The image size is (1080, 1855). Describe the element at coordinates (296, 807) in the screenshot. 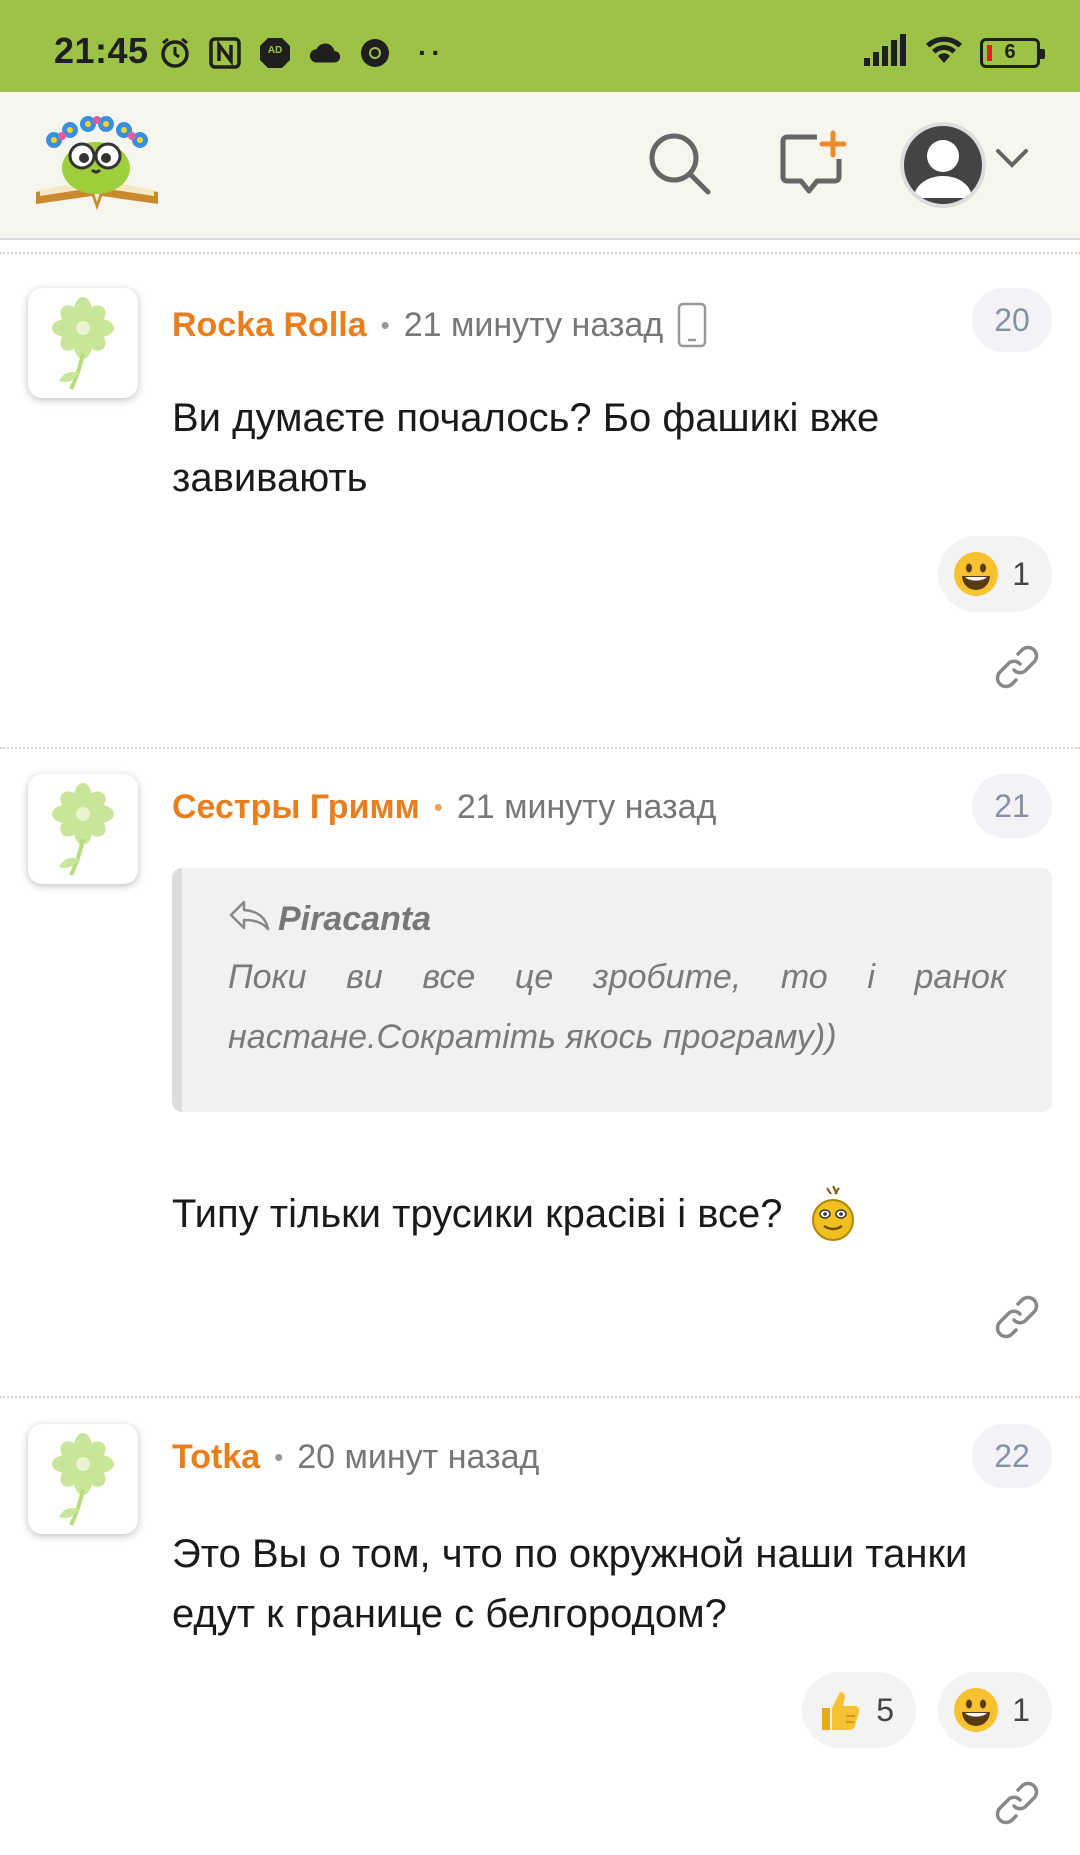

I see `comment-author: Сестры Гримм` at that location.